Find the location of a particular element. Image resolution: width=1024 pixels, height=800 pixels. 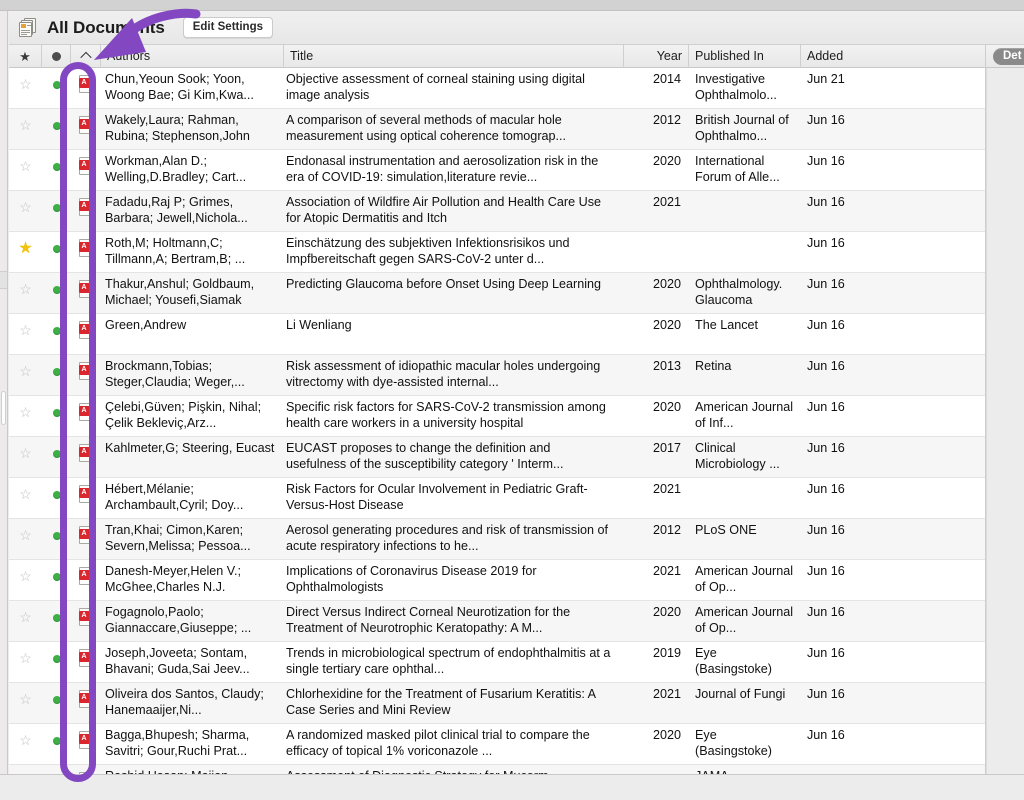

column-header-published-in: Published In is located at coordinates (745, 56).